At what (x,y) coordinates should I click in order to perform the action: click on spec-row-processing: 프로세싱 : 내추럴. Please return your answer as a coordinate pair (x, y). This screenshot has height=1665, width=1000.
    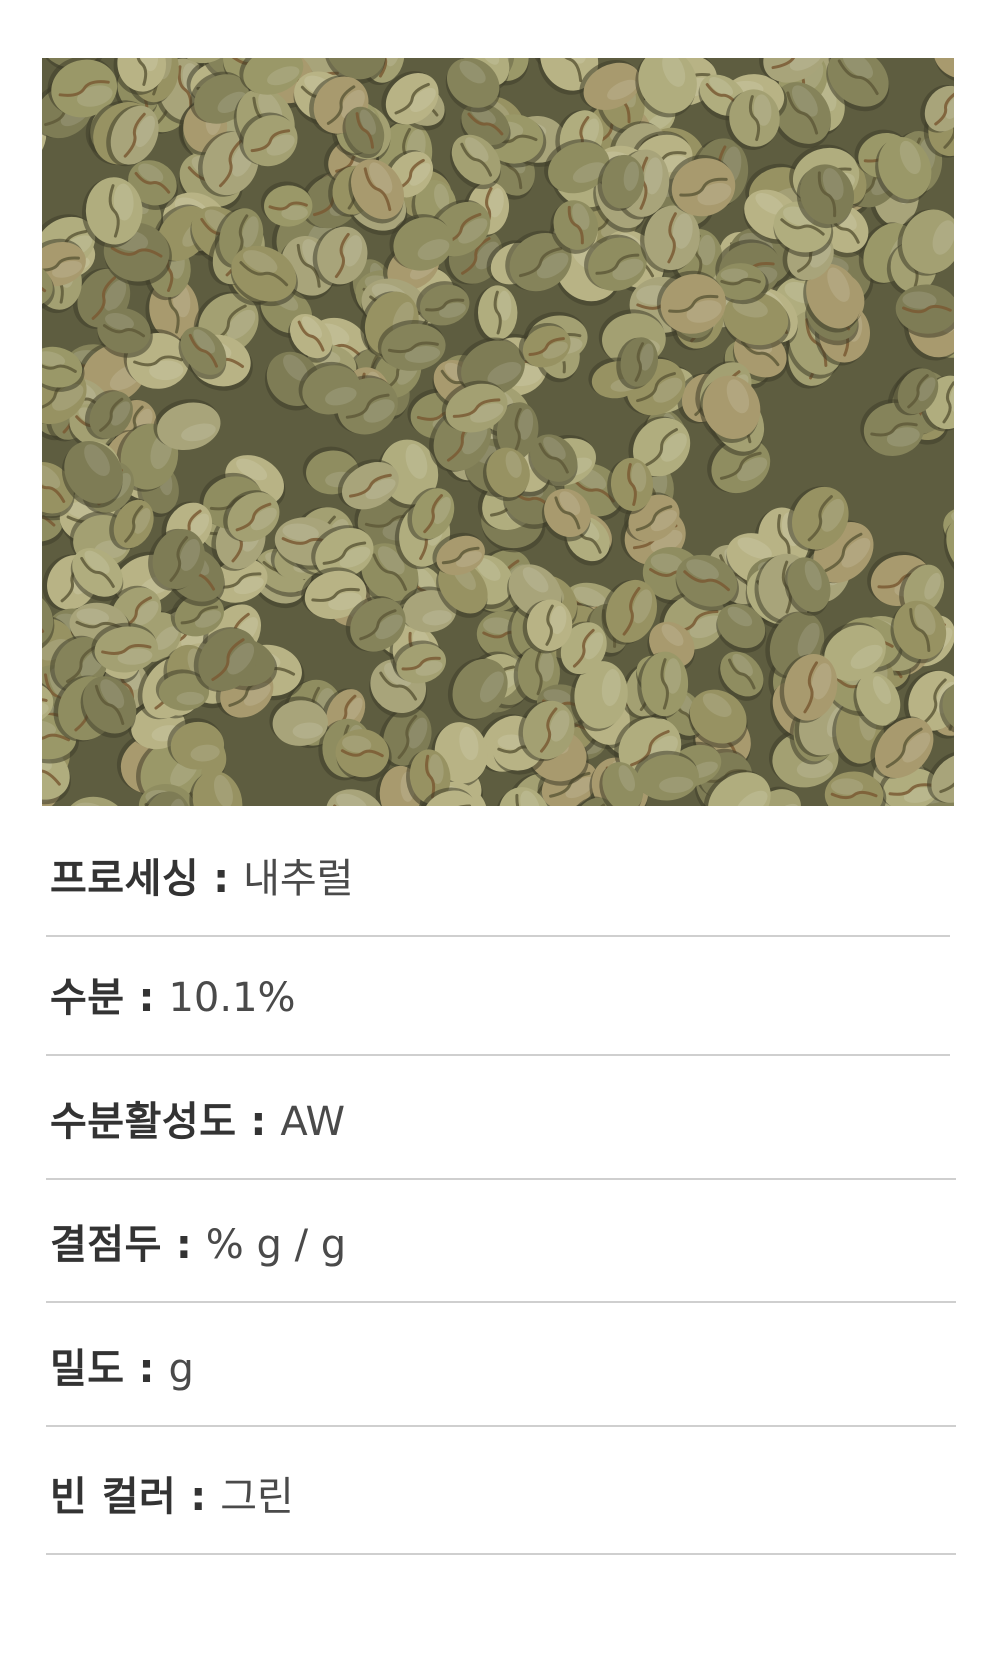
    Looking at the image, I should click on (498, 874).